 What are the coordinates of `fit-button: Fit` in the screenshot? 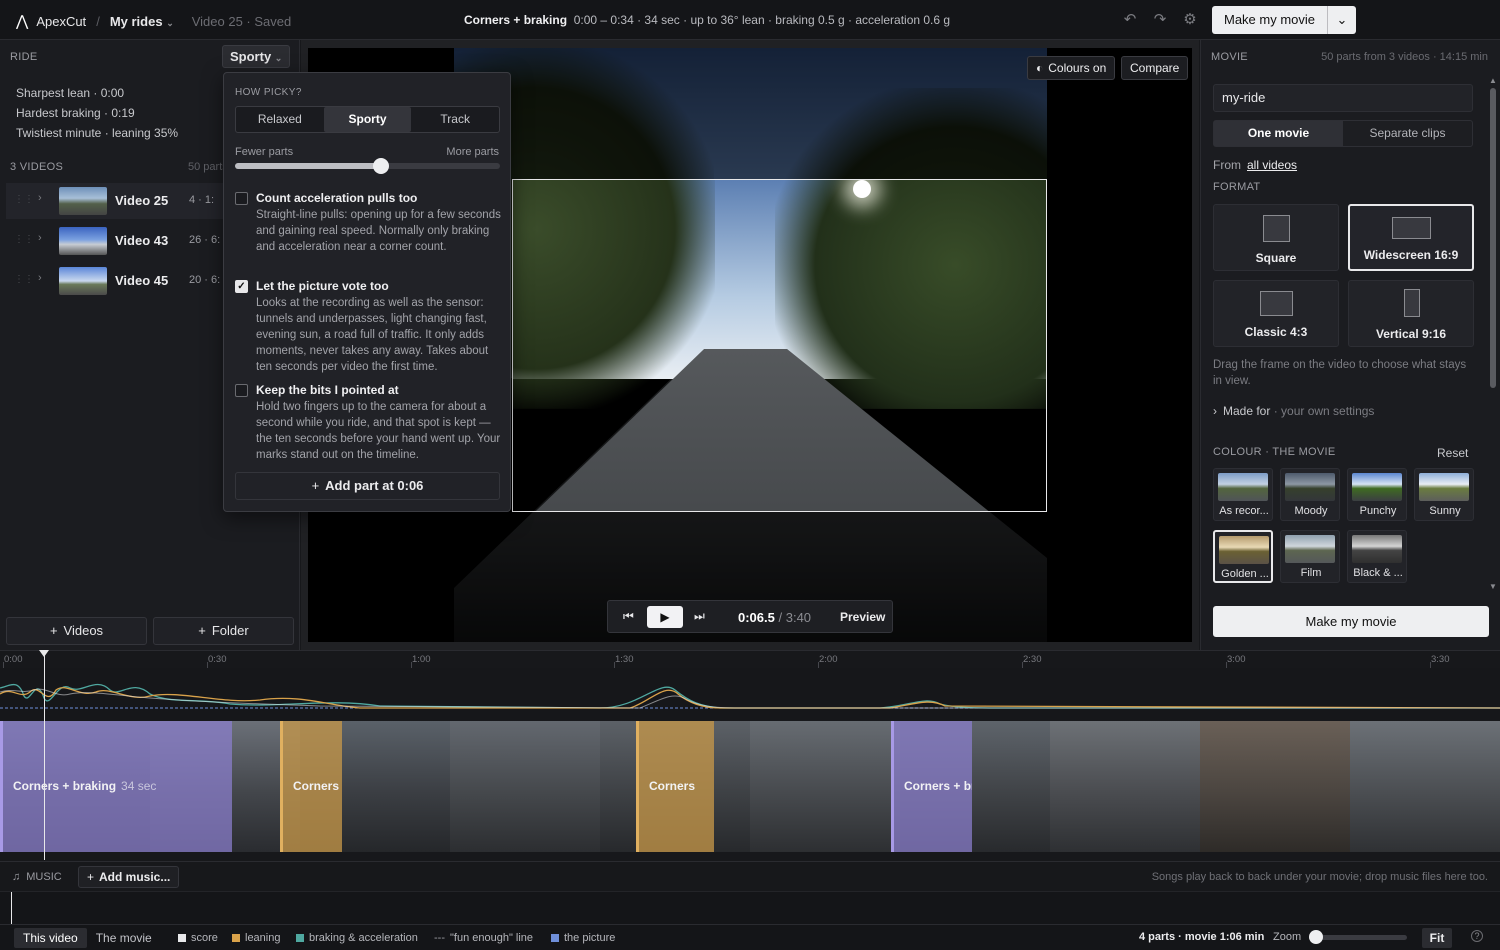 It's located at (1437, 938).